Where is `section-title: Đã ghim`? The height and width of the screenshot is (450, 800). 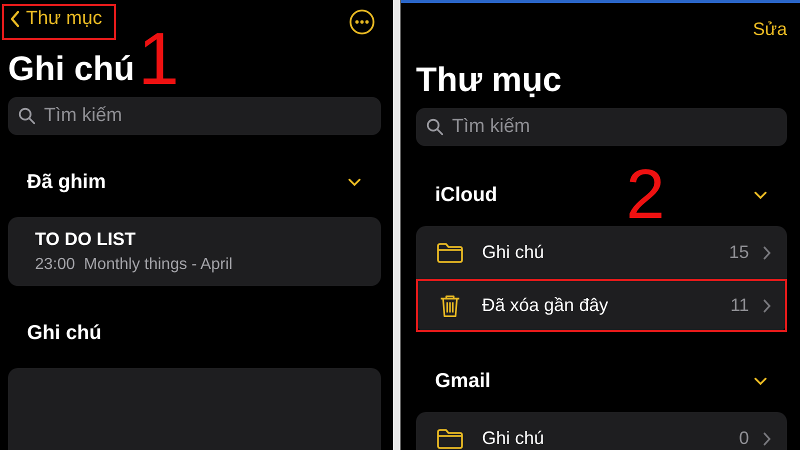 section-title: Đã ghim is located at coordinates (66, 182).